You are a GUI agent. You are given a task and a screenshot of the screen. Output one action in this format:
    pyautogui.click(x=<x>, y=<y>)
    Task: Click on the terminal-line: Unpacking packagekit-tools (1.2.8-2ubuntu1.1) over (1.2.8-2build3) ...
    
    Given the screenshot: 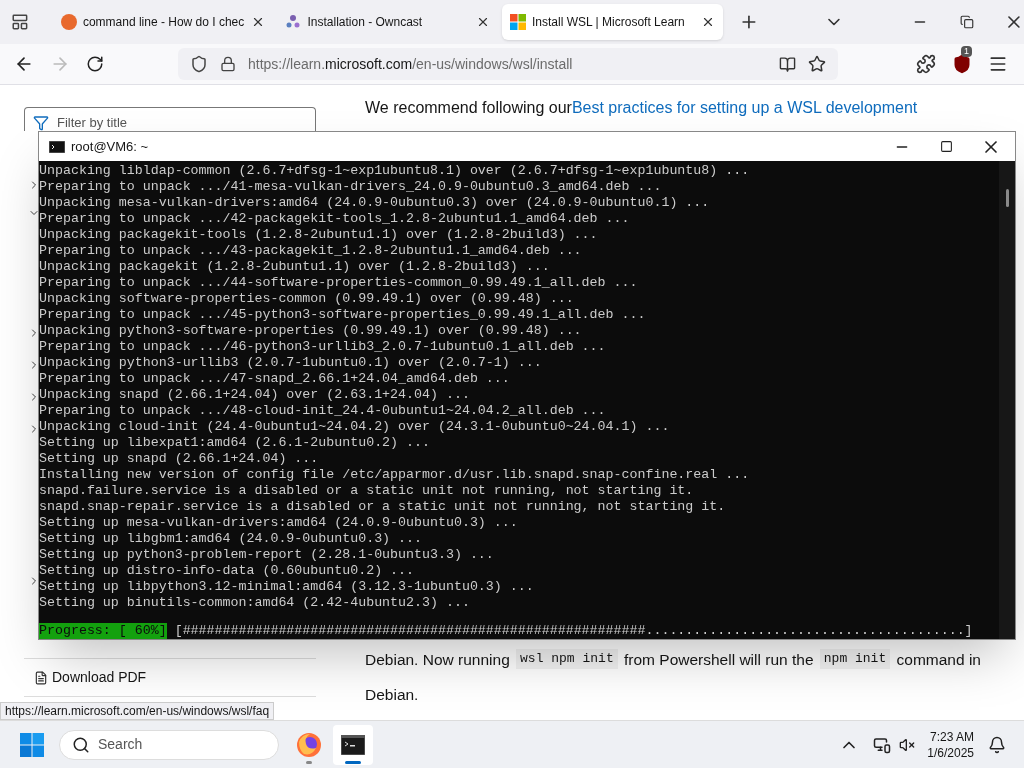 What is the action you would take?
    pyautogui.click(x=318, y=235)
    